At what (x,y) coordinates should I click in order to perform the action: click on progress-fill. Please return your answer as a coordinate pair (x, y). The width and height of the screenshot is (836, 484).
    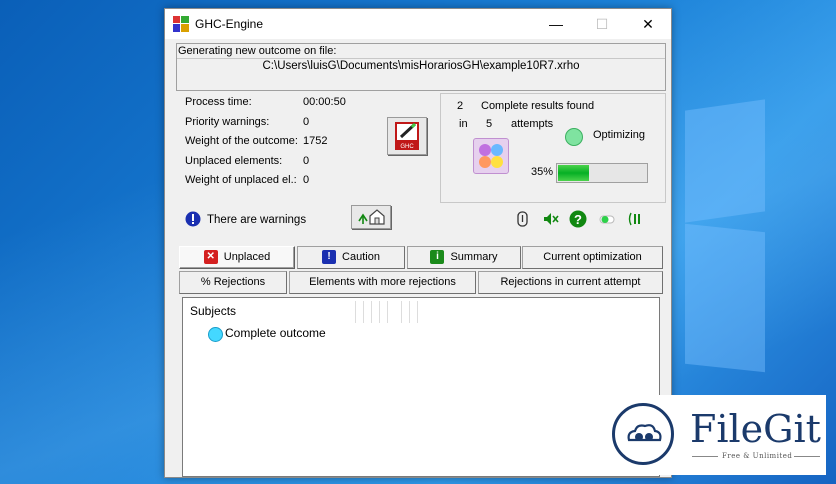
    Looking at the image, I should click on (573, 173).